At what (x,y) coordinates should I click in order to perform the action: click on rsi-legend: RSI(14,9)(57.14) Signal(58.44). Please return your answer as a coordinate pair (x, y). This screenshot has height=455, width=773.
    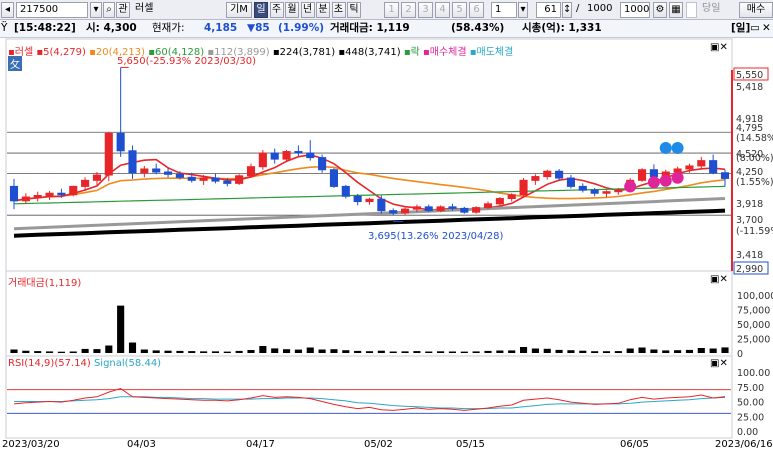
    Looking at the image, I should click on (84, 363).